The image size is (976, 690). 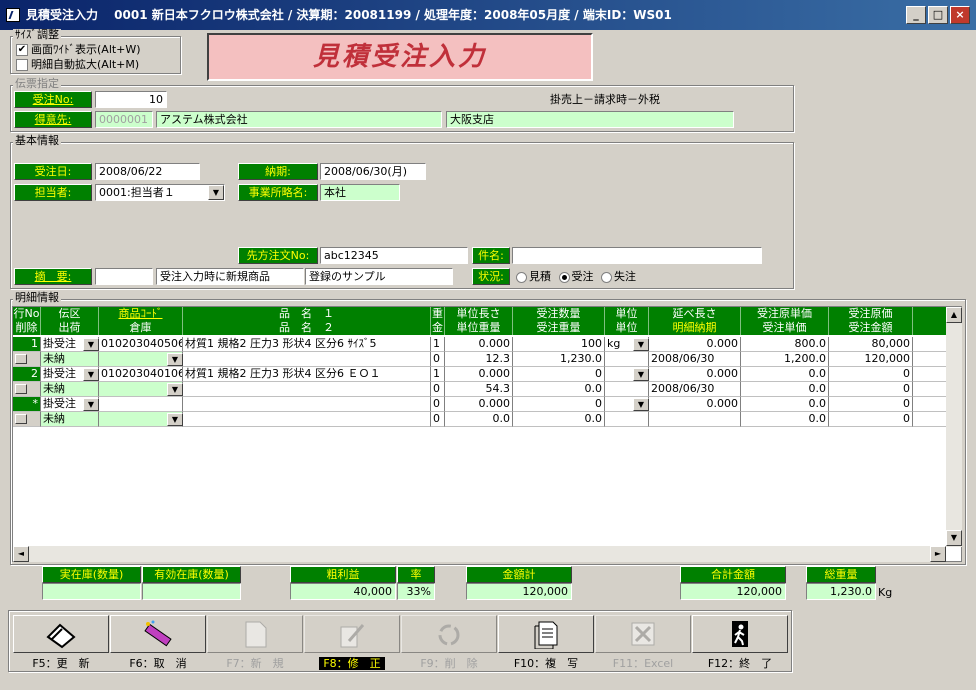 I want to click on cell-cost: 80,000, so click(x=871, y=344).